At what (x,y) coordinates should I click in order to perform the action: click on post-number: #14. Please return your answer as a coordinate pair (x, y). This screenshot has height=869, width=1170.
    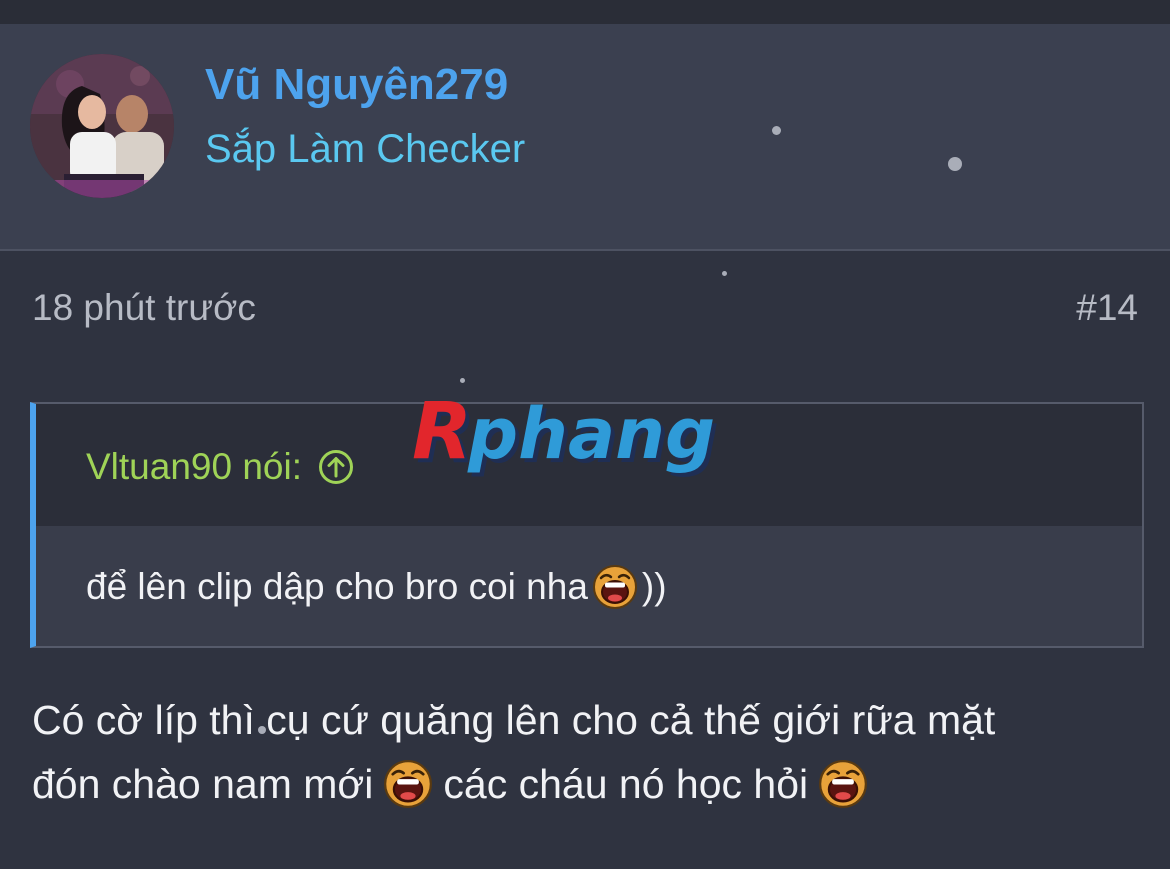
    Looking at the image, I should click on (1107, 308).